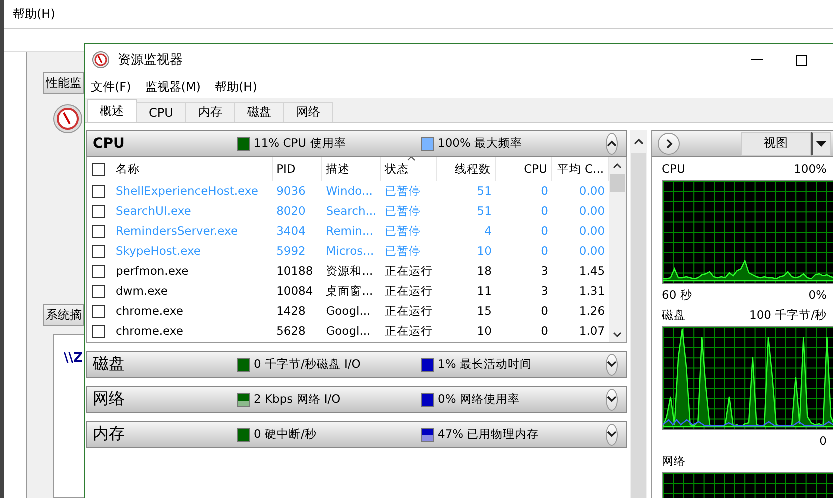 The image size is (833, 498). Describe the element at coordinates (545, 291) in the screenshot. I see `table-cell-text: 3` at that location.